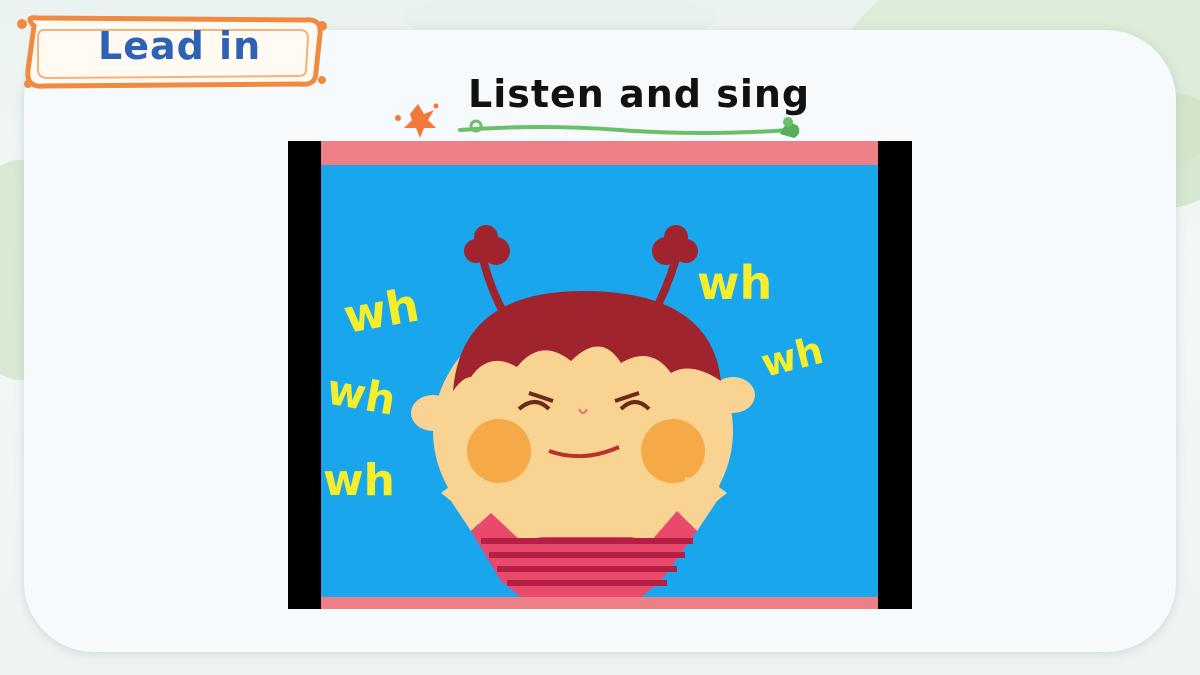 Image resolution: width=1200 pixels, height=675 pixels. Describe the element at coordinates (639, 94) in the screenshot. I see `slide-title: Listen and sing` at that location.